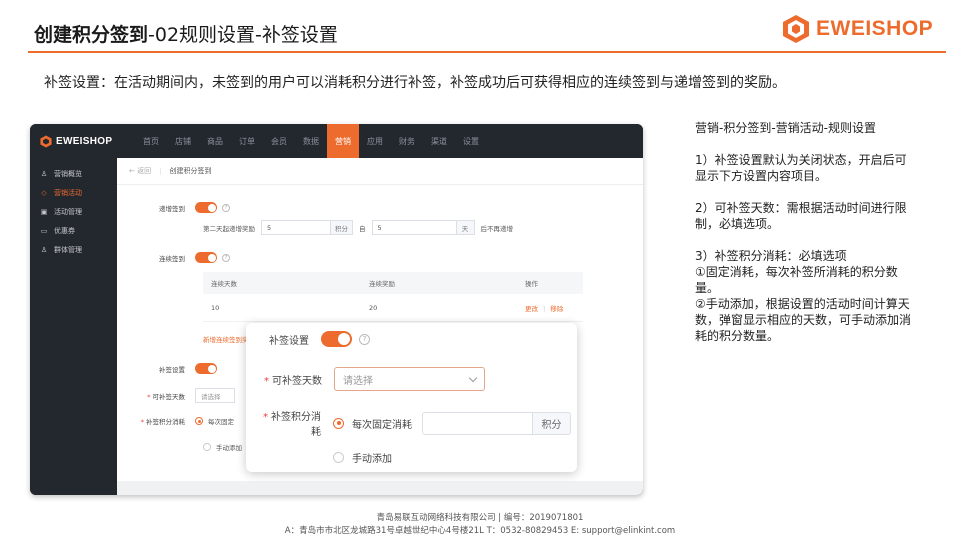 The width and height of the screenshot is (960, 540). I want to click on continuous-table: 连续天数 连续奖励 操作 10 20 更改 | 移除, so click(393, 297).